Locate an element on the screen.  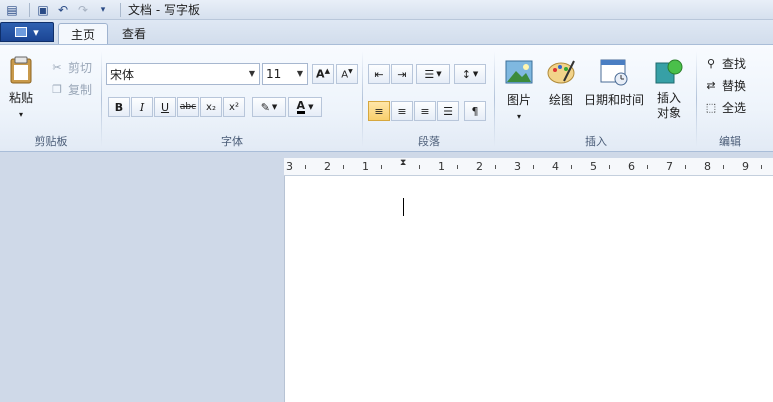
chevron-down-icon: ▾ is located at coordinates (20, 114).